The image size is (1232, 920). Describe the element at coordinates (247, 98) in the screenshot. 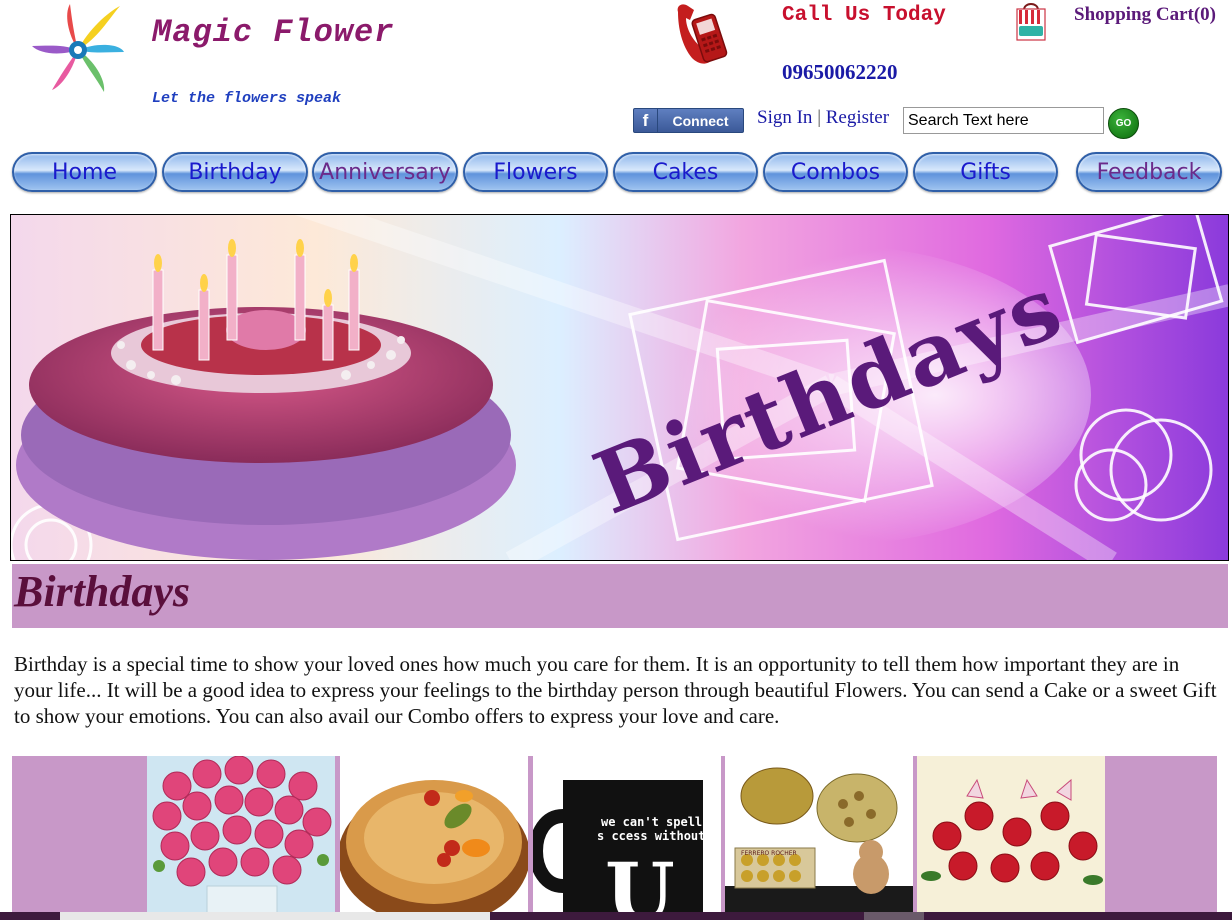

I see `tagline: Let the flowers speak` at that location.